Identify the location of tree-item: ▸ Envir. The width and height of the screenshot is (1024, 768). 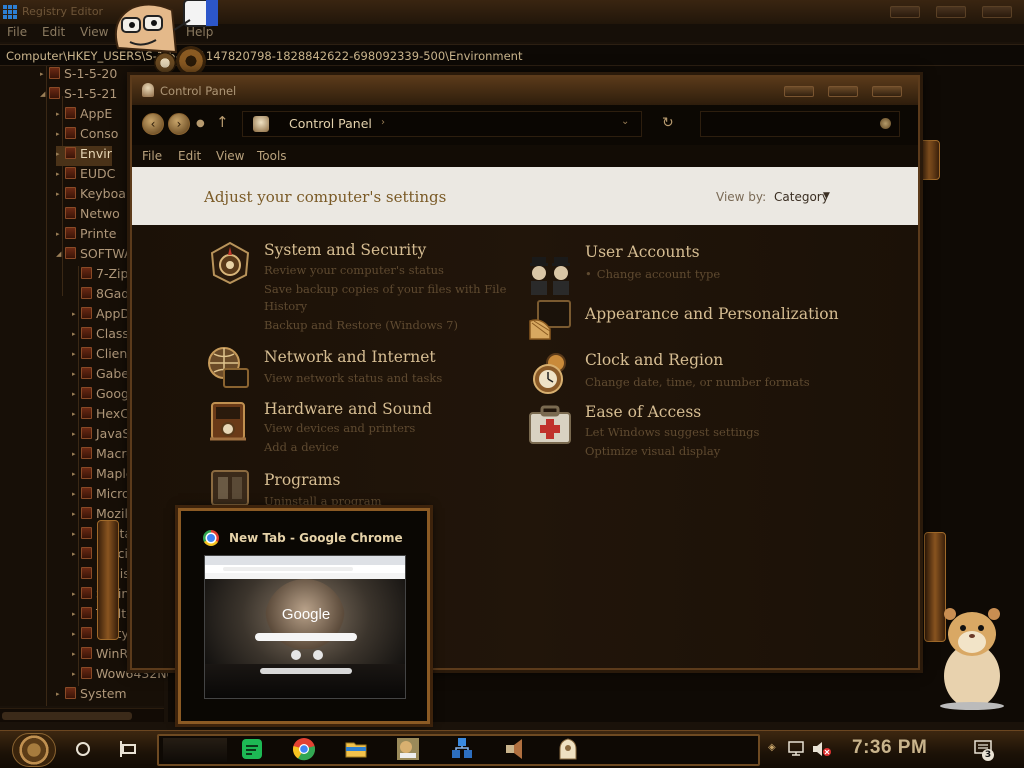
(84, 156).